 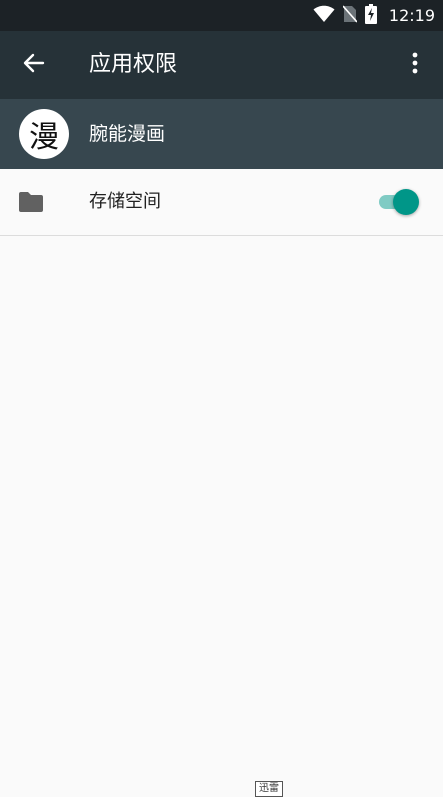 I want to click on more-vert-icon, so click(x=415, y=65).